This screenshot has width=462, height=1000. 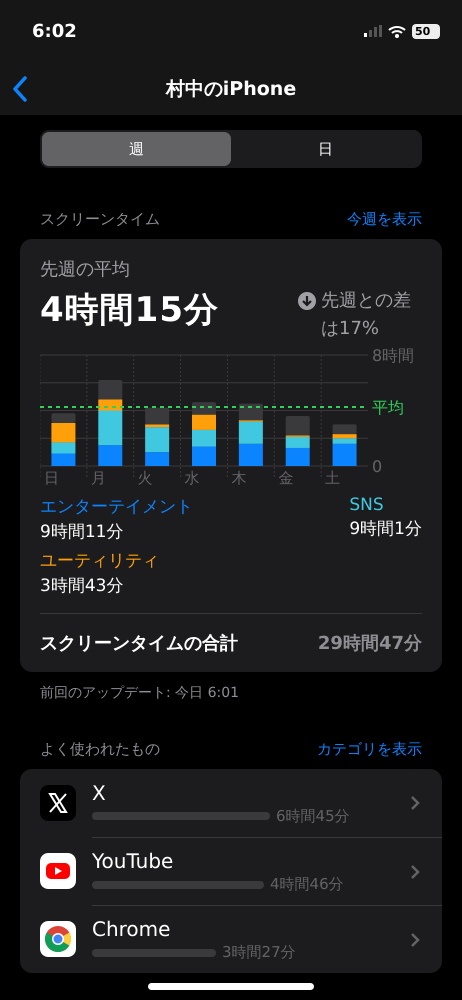 What do you see at coordinates (139, 693) in the screenshot?
I see `update-note: 前回のアップデート: 今日 6:01` at bounding box center [139, 693].